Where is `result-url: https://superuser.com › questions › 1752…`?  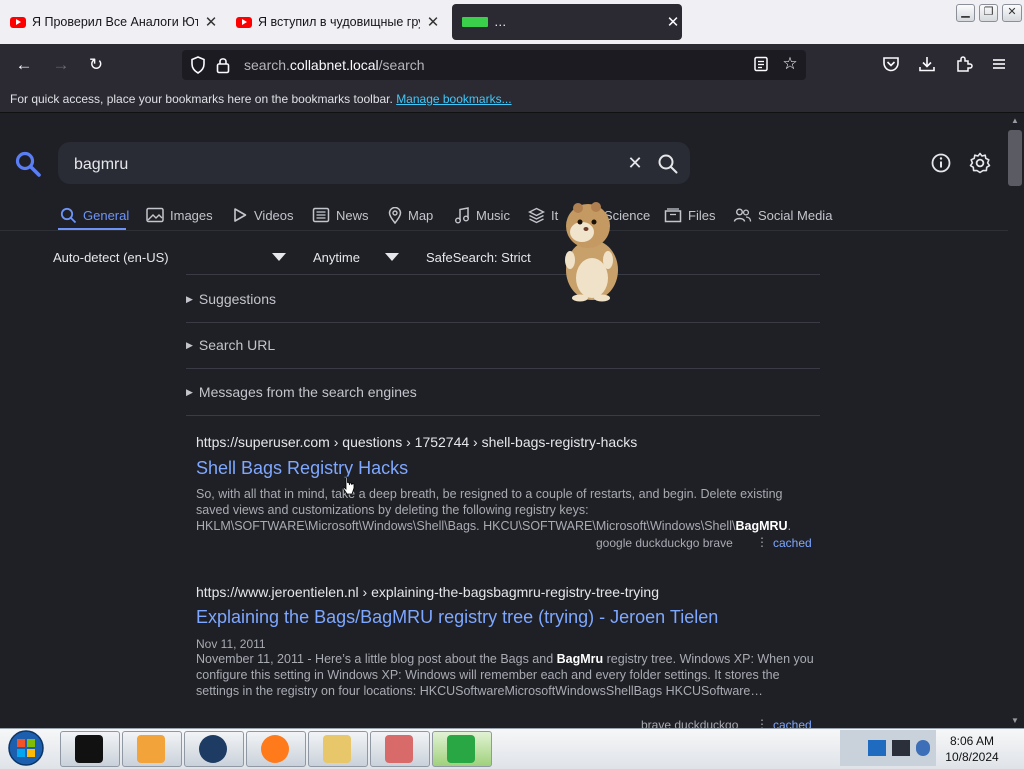
result-url: https://superuser.com › questions › 1752… is located at coordinates (416, 442).